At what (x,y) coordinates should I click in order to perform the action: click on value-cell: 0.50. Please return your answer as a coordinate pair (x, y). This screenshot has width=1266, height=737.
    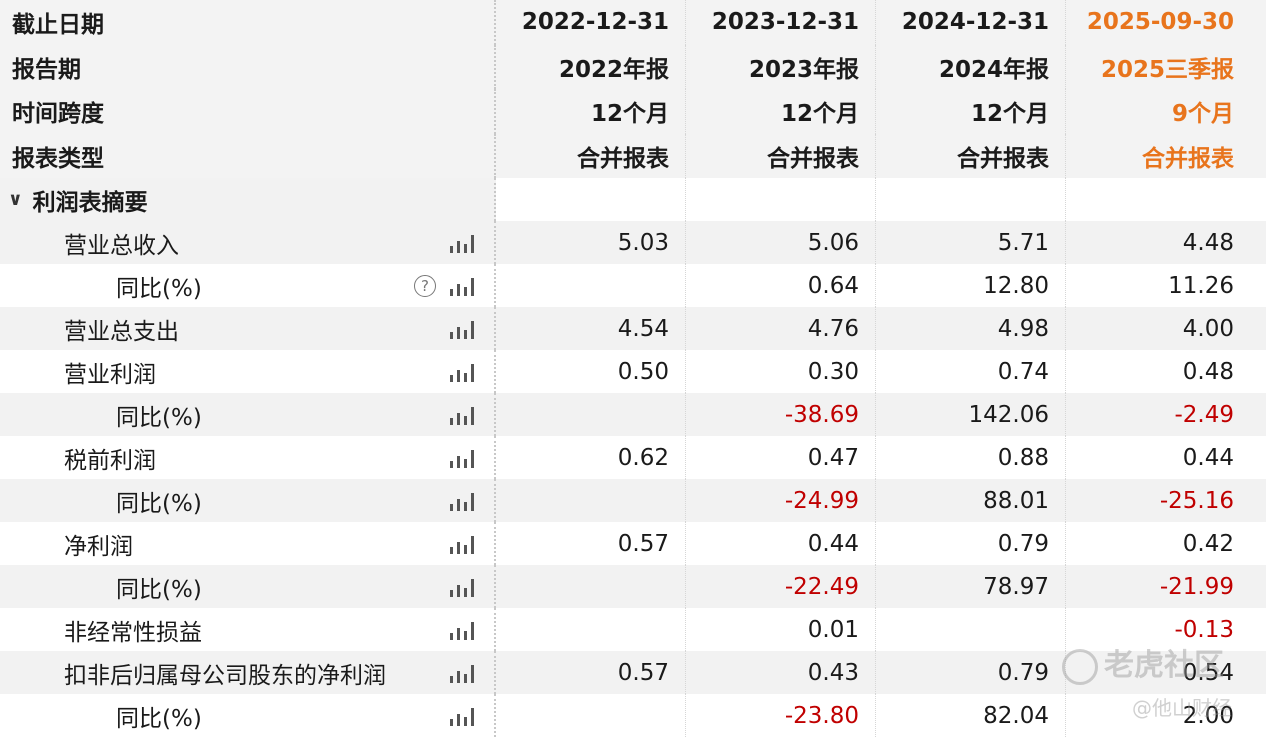
    Looking at the image, I should click on (591, 371).